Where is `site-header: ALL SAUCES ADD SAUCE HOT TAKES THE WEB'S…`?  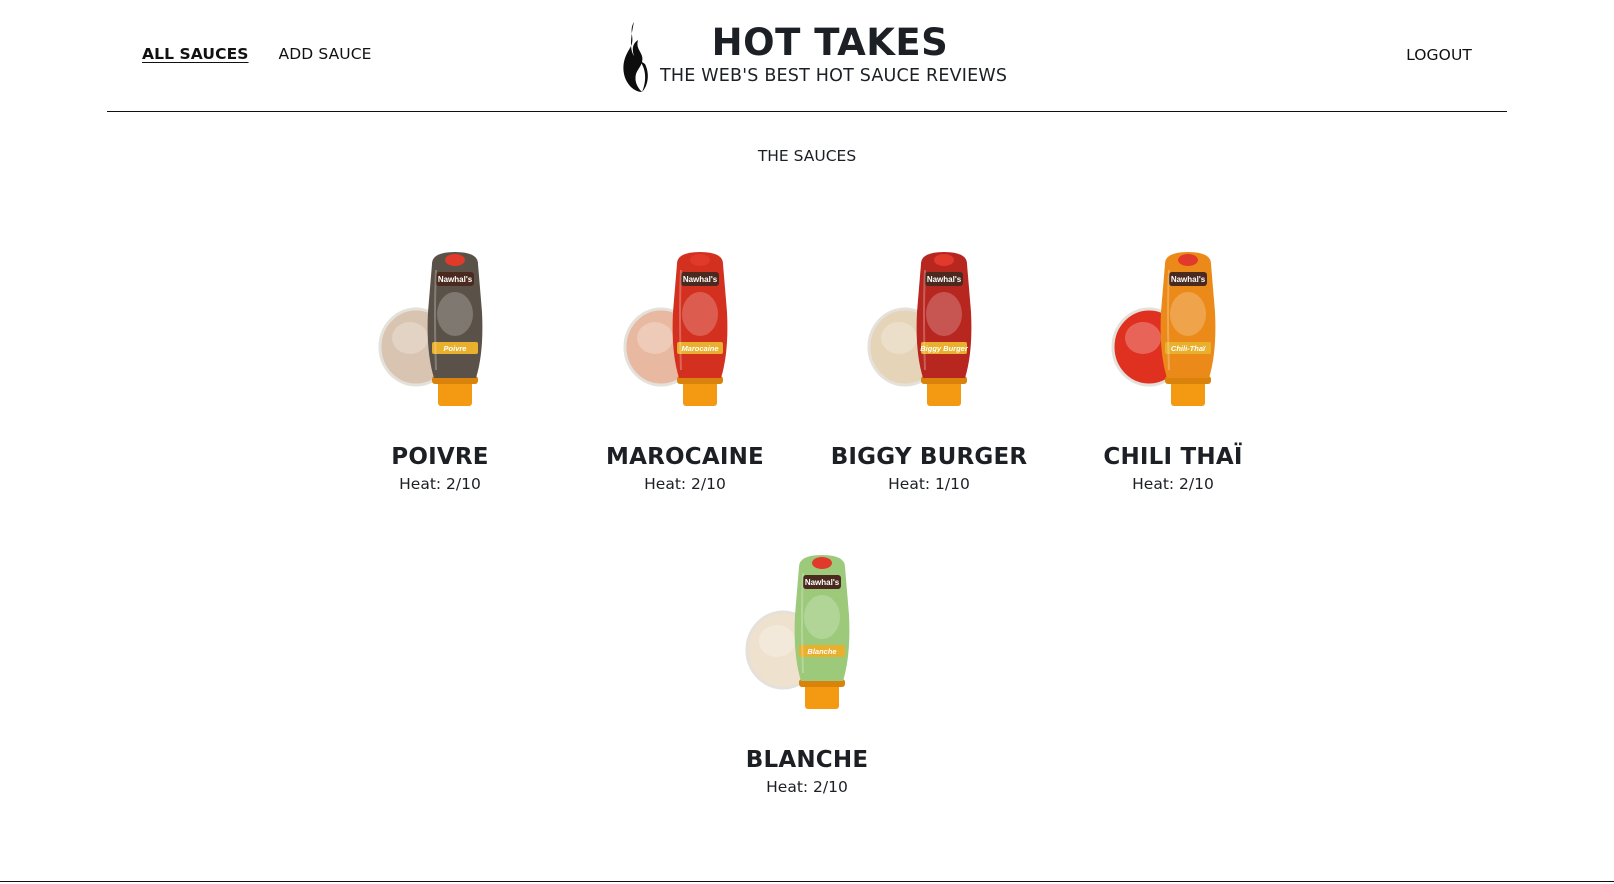
site-header: ALL SAUCES ADD SAUCE HOT TAKES THE WEB'S… is located at coordinates (807, 56).